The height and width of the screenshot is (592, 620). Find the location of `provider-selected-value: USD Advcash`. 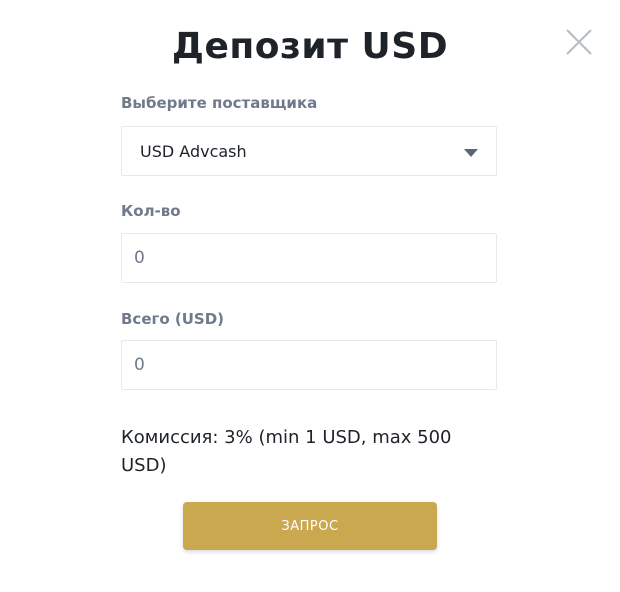

provider-selected-value: USD Advcash is located at coordinates (193, 151).